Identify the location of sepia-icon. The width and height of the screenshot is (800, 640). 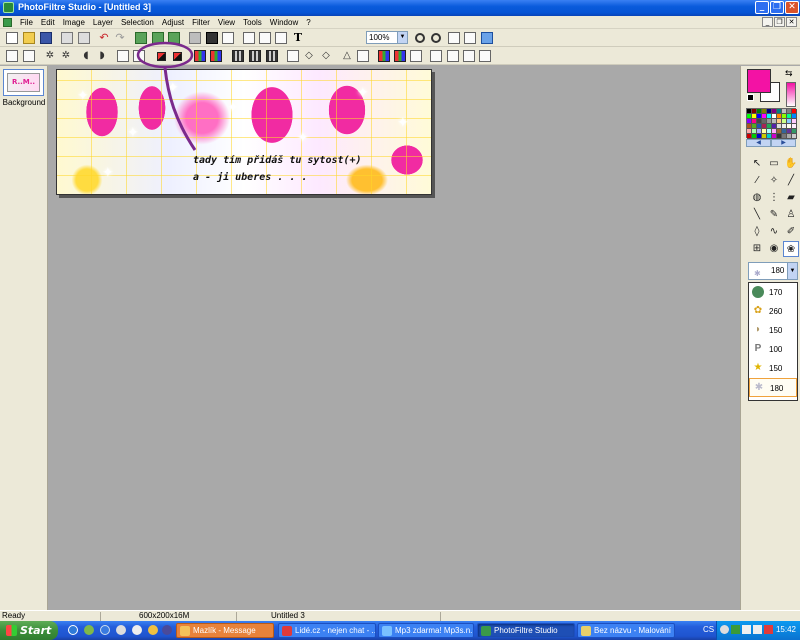
(238, 56).